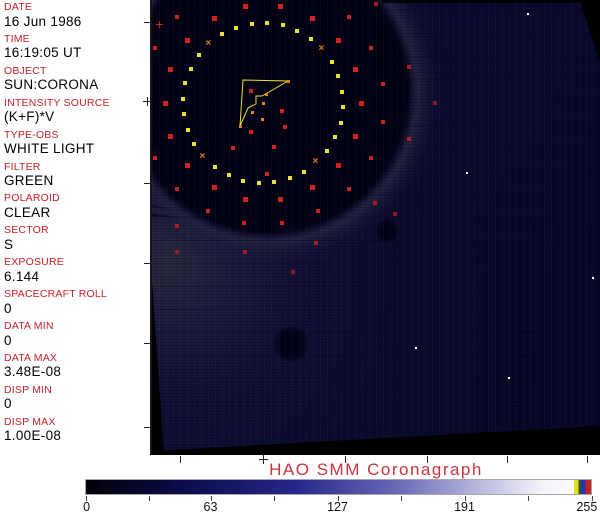  Describe the element at coordinates (31, 357) in the screenshot. I see `field-label: DATA MAX` at that location.